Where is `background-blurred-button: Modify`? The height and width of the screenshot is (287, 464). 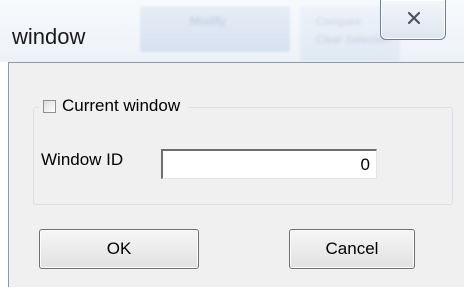
background-blurred-button: Modify is located at coordinates (215, 29).